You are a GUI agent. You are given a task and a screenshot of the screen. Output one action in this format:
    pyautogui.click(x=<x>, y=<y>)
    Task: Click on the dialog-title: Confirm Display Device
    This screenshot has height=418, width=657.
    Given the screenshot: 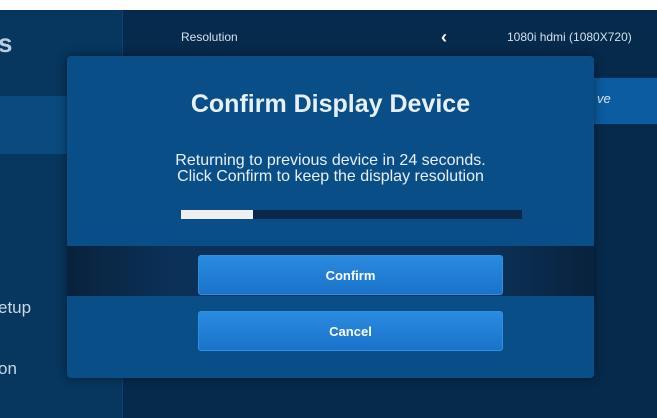 What is the action you would take?
    pyautogui.click(x=330, y=104)
    